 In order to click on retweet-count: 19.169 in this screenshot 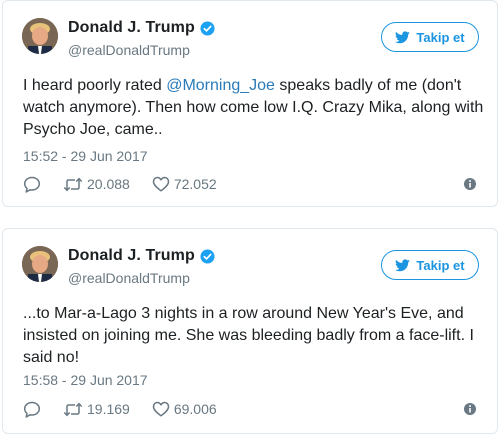, I will do `click(108, 409)`.